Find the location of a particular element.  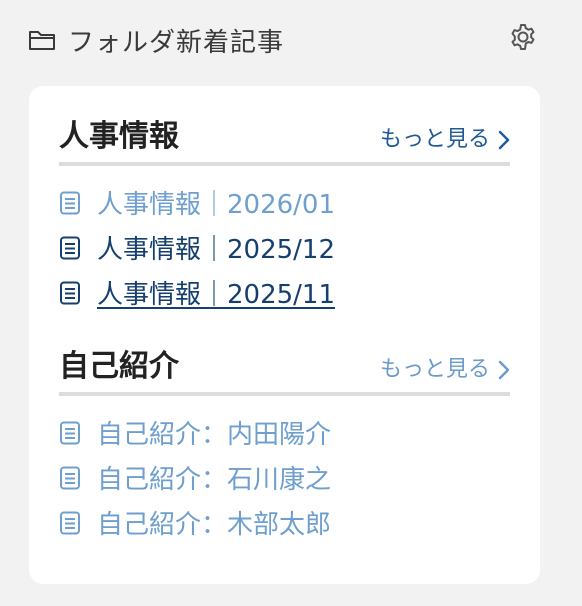

article-title: 人事情報｜2026/01 is located at coordinates (216, 205).